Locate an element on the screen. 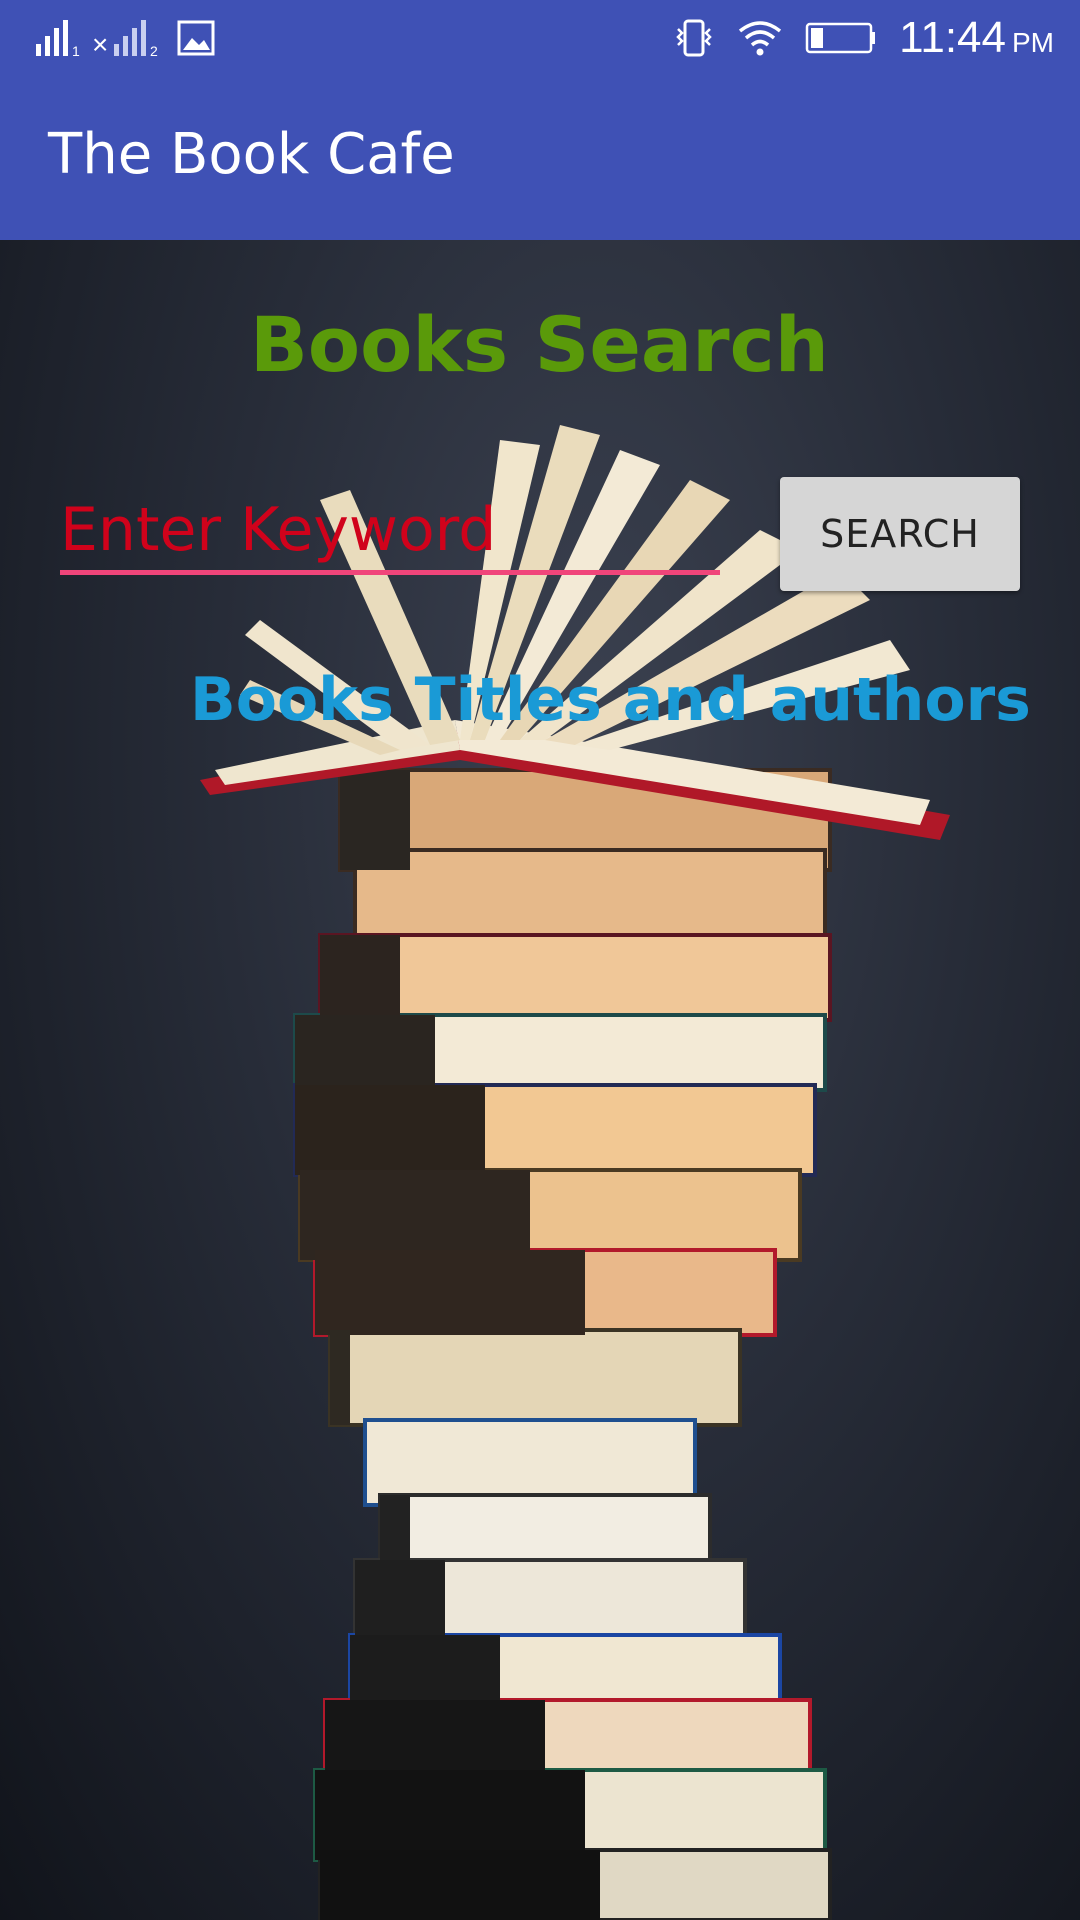  sim1-label: 1 is located at coordinates (76, 50).